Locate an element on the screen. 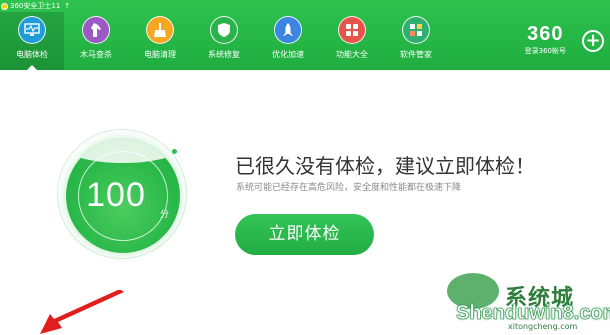  title-bar: 360安全卫士11 ↑ is located at coordinates (35, 6).